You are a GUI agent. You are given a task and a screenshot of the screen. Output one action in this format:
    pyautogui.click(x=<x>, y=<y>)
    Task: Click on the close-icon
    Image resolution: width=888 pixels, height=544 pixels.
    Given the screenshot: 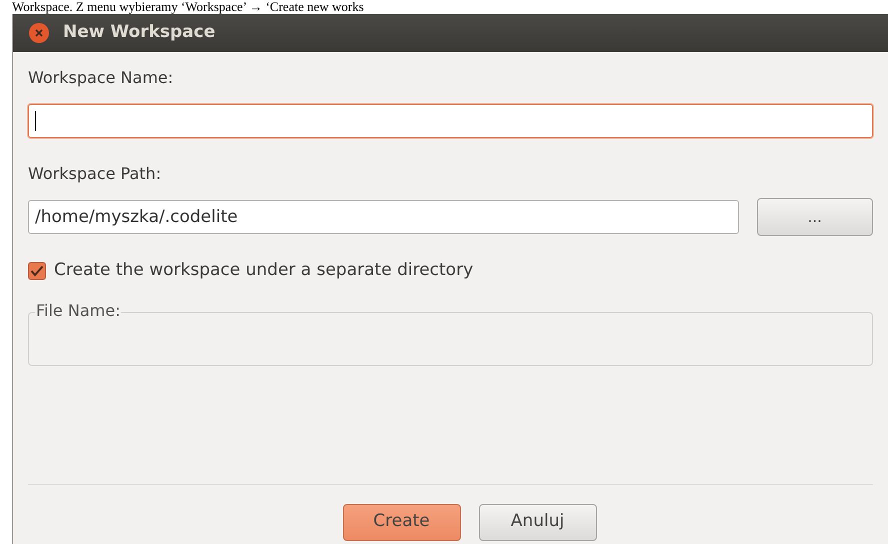 What is the action you would take?
    pyautogui.click(x=39, y=33)
    